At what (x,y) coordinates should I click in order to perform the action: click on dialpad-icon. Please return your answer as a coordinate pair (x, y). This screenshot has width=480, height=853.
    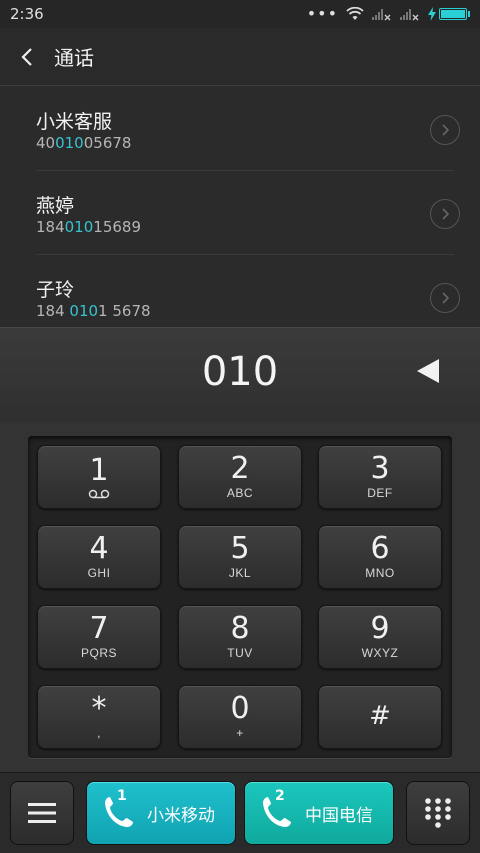
    Looking at the image, I should click on (438, 813).